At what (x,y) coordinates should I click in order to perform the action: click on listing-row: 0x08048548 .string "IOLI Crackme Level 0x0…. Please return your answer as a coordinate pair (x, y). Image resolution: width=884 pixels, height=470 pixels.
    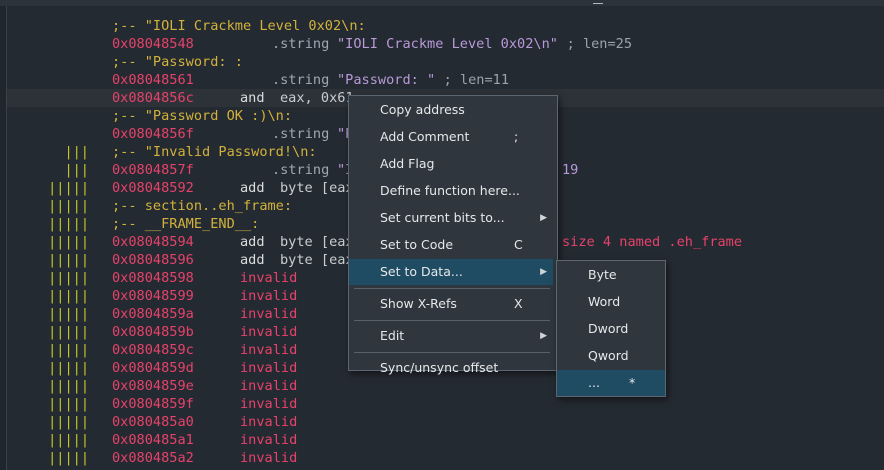
    Looking at the image, I should click on (445, 44).